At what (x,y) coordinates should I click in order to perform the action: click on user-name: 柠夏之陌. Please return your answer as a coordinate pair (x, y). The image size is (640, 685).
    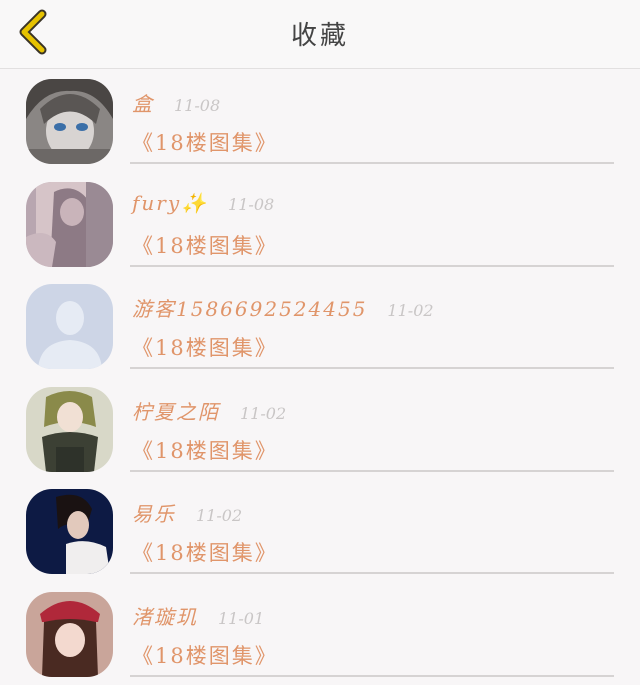
    Looking at the image, I should click on (176, 410).